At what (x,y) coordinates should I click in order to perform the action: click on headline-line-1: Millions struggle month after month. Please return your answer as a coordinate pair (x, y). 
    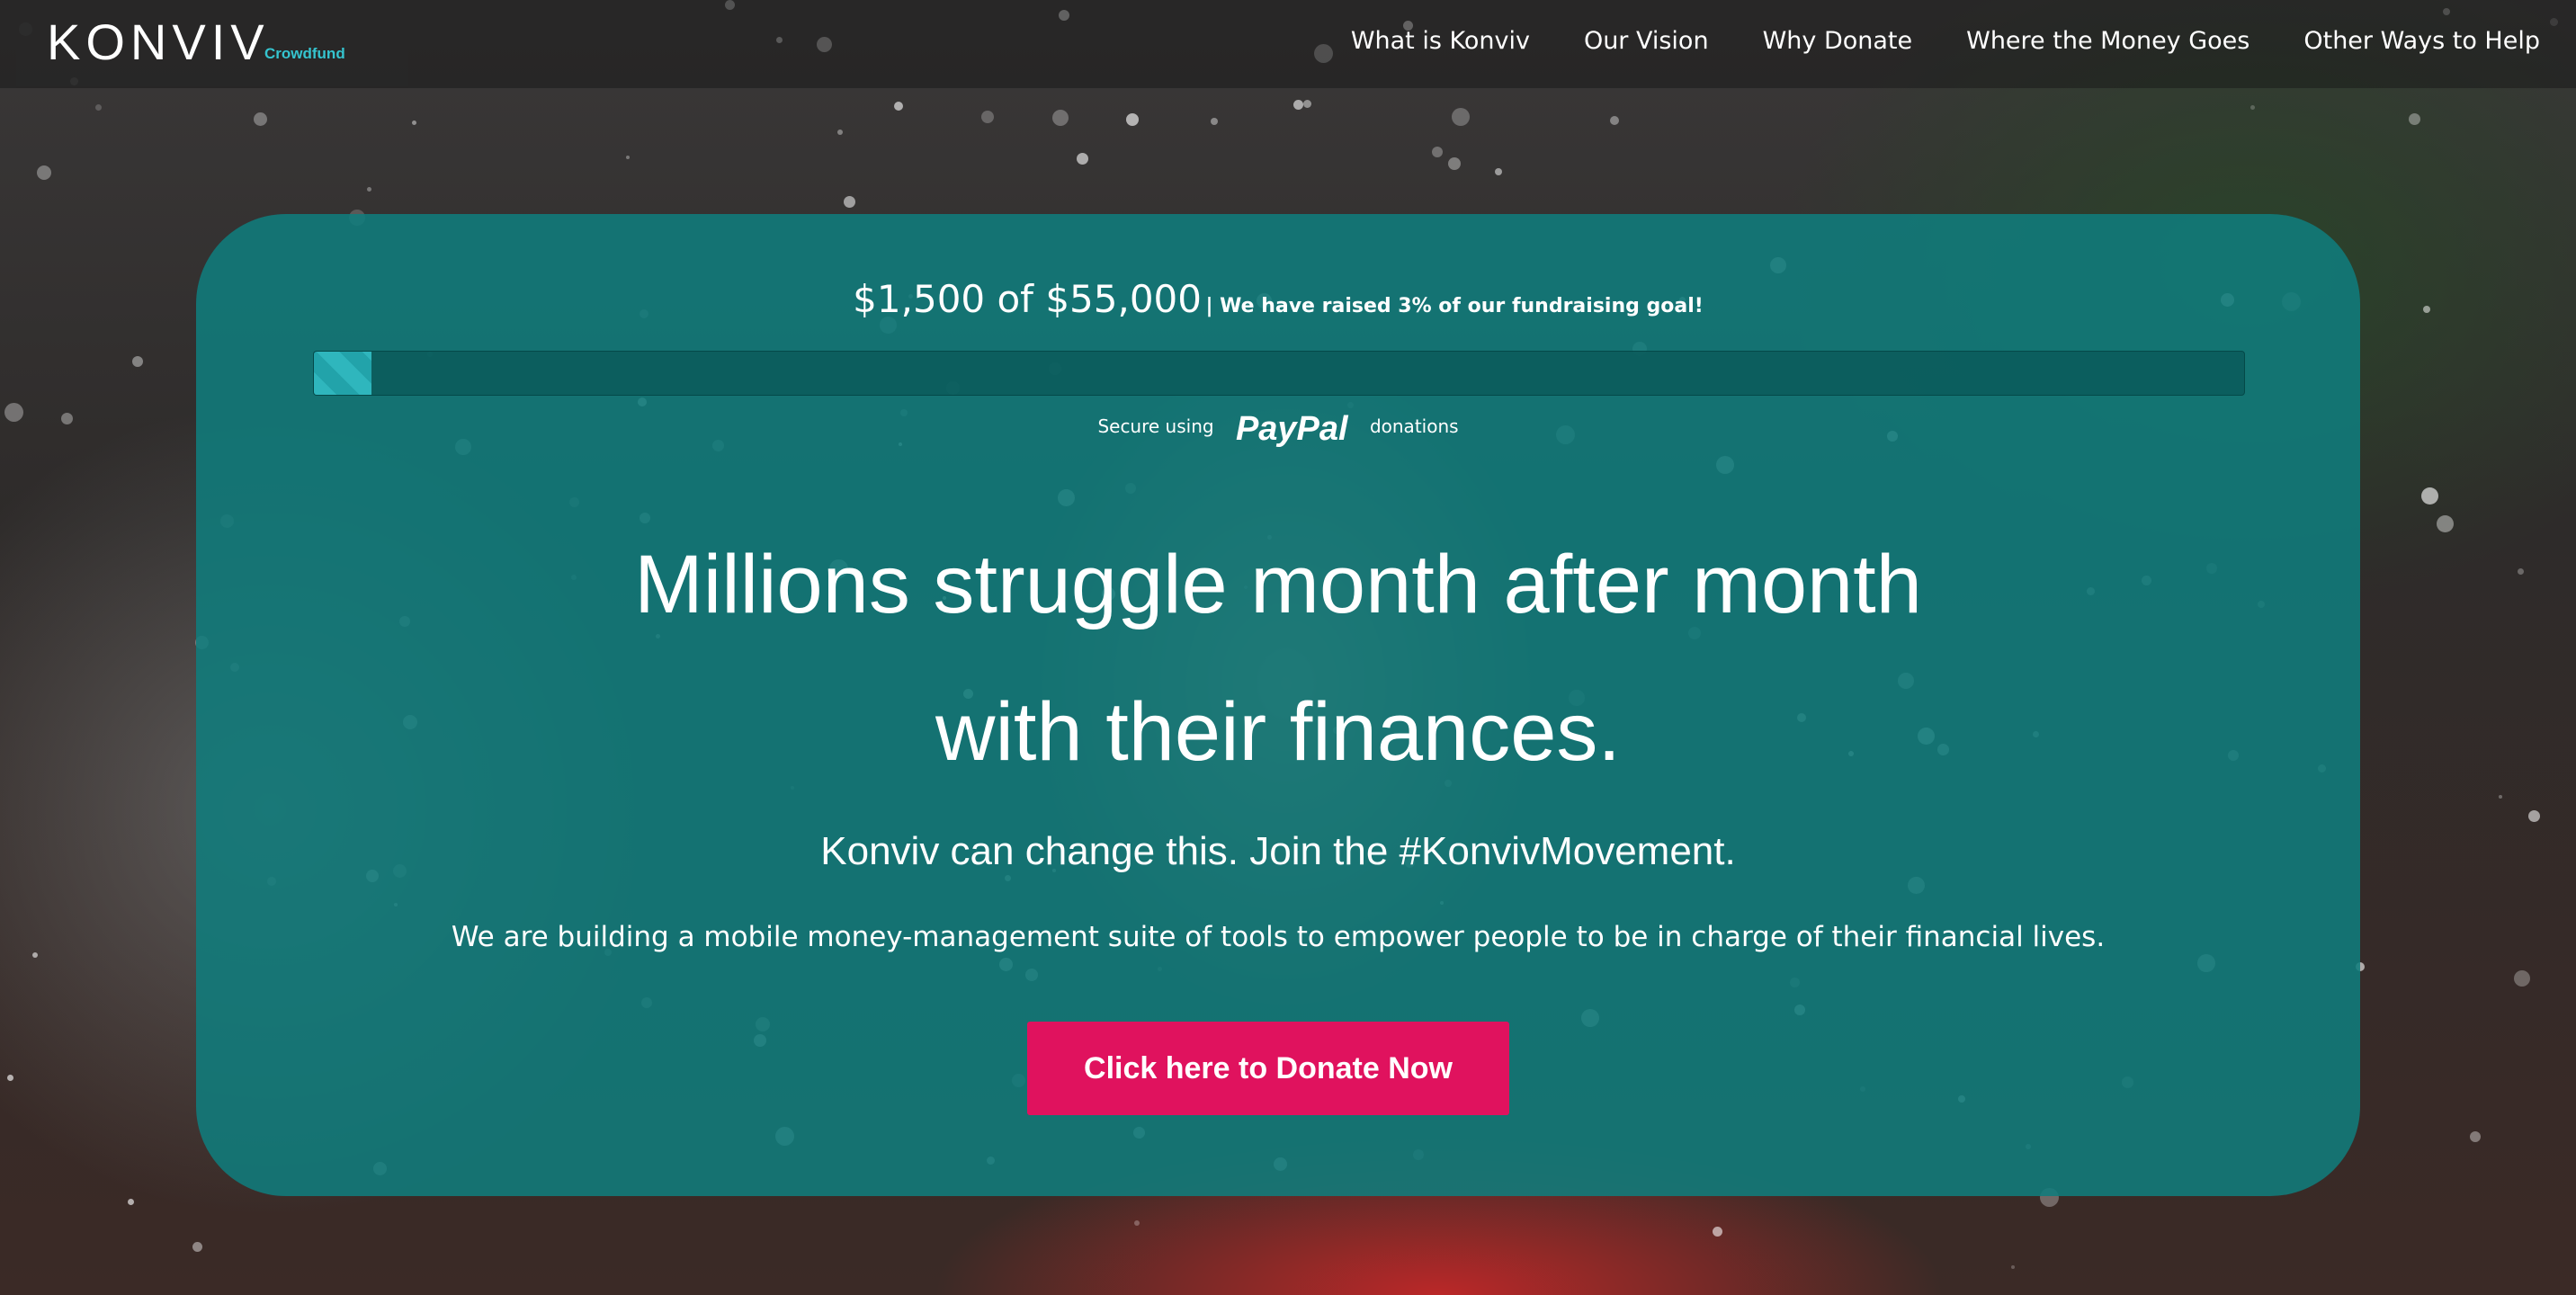
    Looking at the image, I should click on (1278, 584).